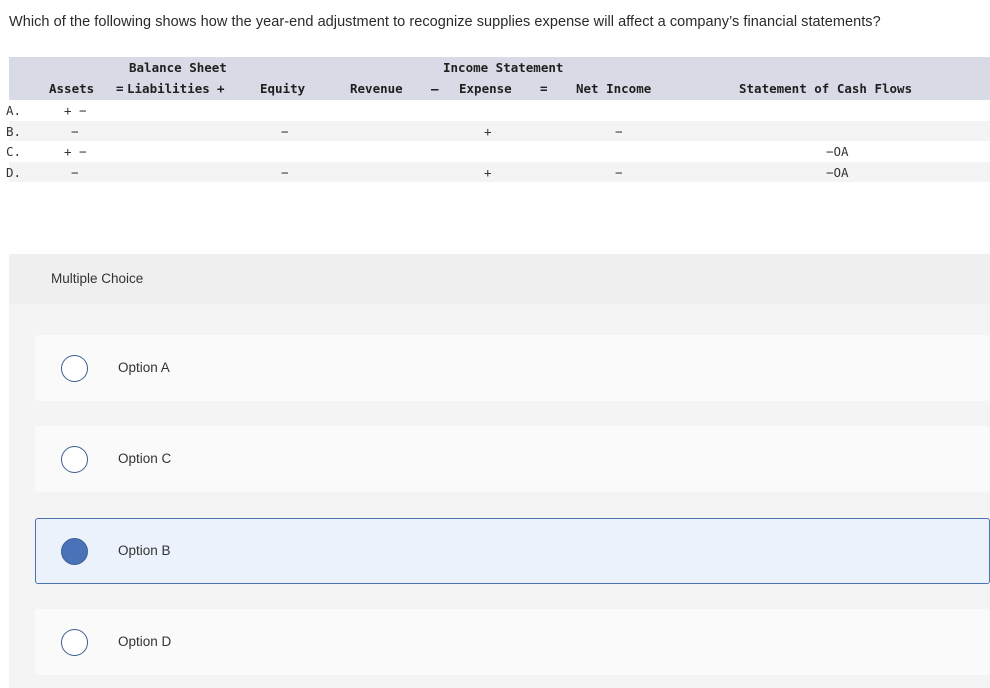 The height and width of the screenshot is (688, 990). Describe the element at coordinates (512, 368) in the screenshot. I see `option-a: Option A` at that location.